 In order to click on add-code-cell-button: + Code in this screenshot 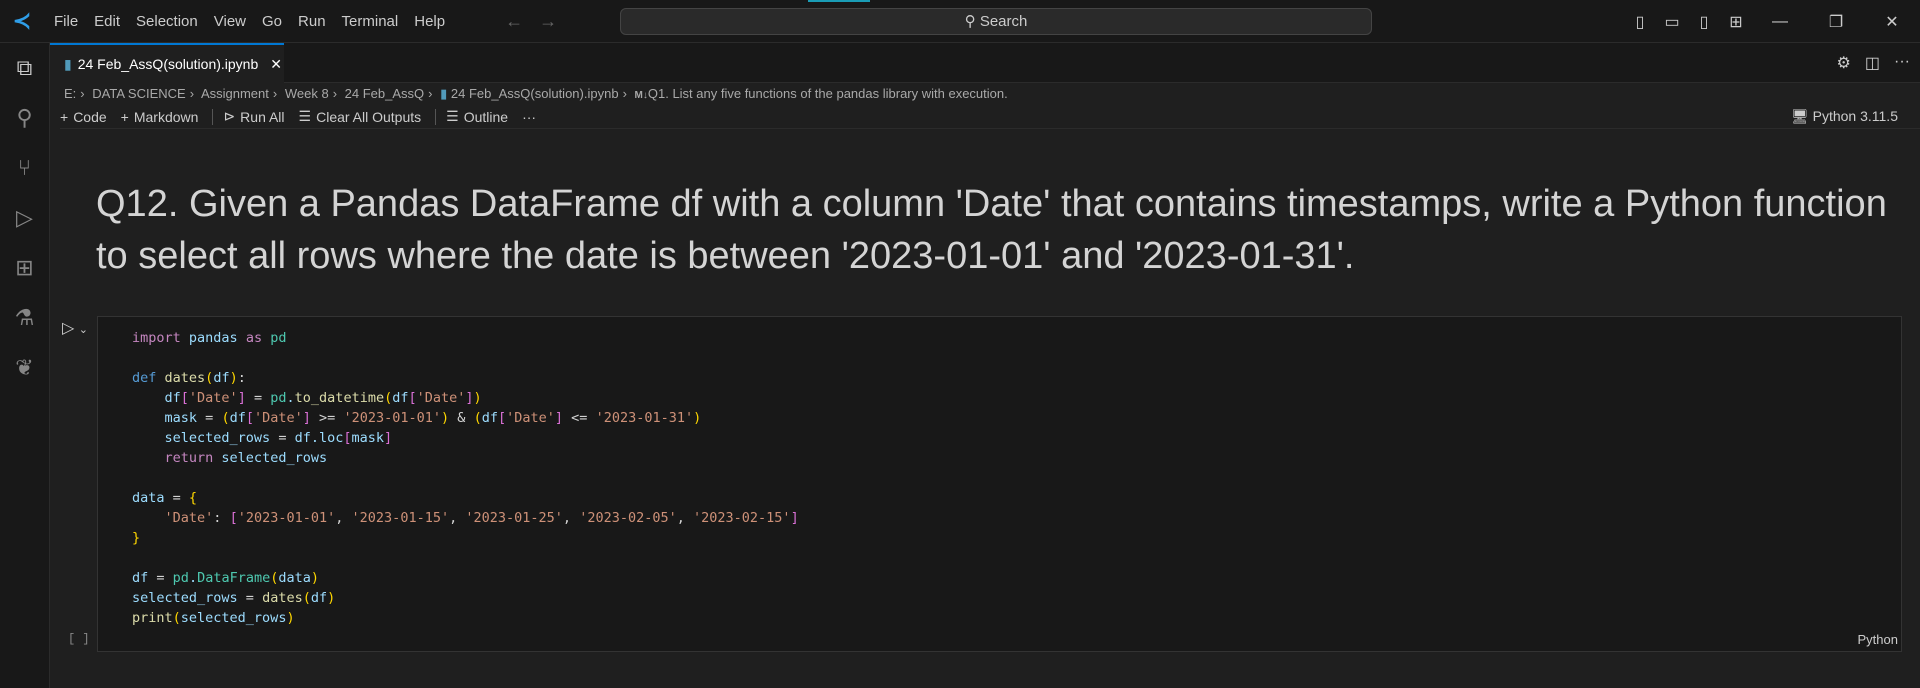, I will do `click(83, 117)`.